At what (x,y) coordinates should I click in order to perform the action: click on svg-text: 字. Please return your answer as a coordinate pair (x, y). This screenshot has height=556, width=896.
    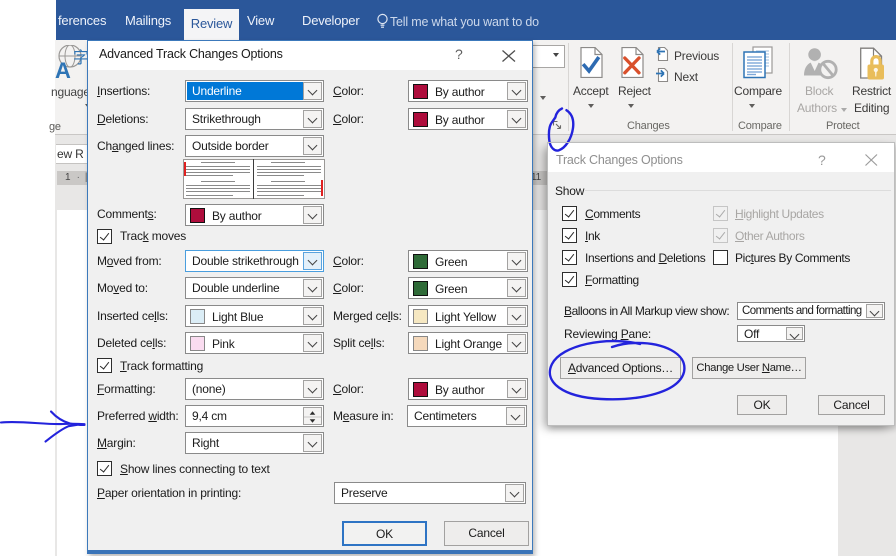
    Looking at the image, I should click on (80, 58).